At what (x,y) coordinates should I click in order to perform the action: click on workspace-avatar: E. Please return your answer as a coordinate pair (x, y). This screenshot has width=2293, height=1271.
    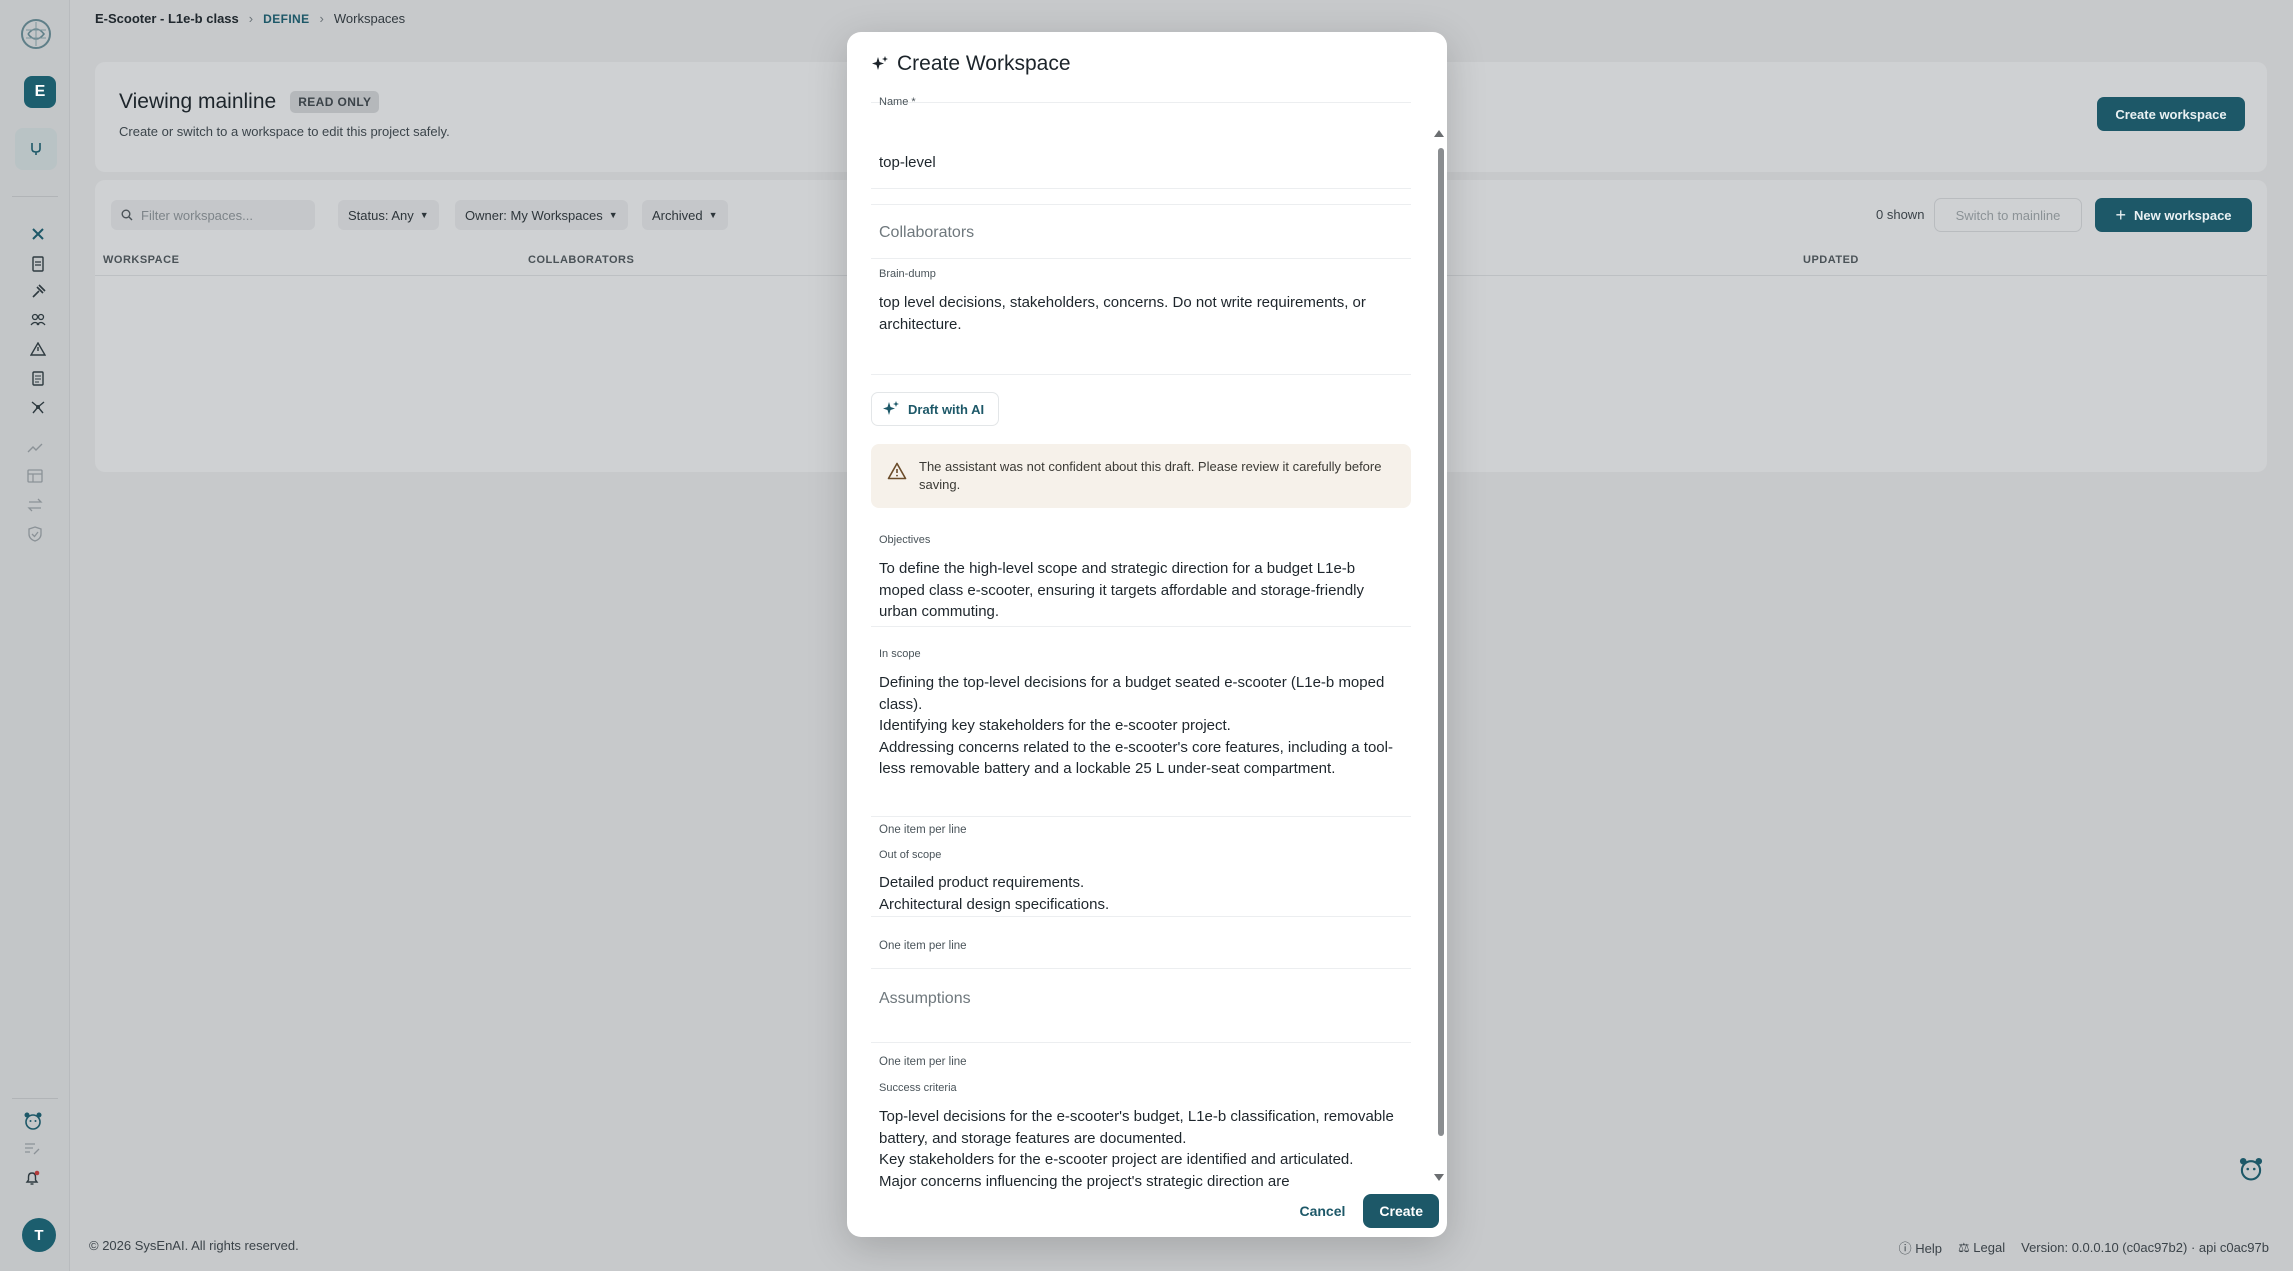
    Looking at the image, I should click on (40, 92).